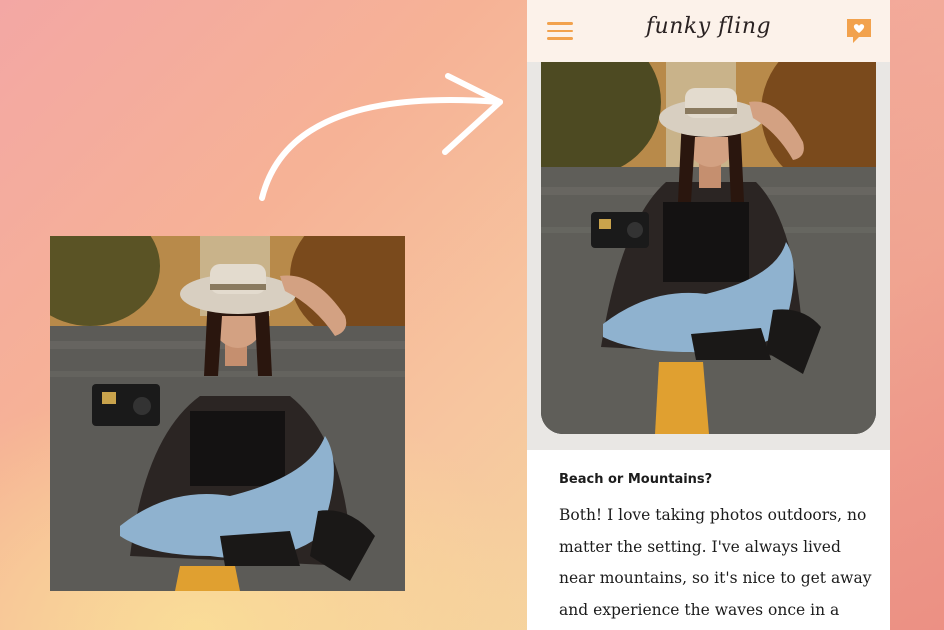  I want to click on heart-chat-icon, so click(859, 31).